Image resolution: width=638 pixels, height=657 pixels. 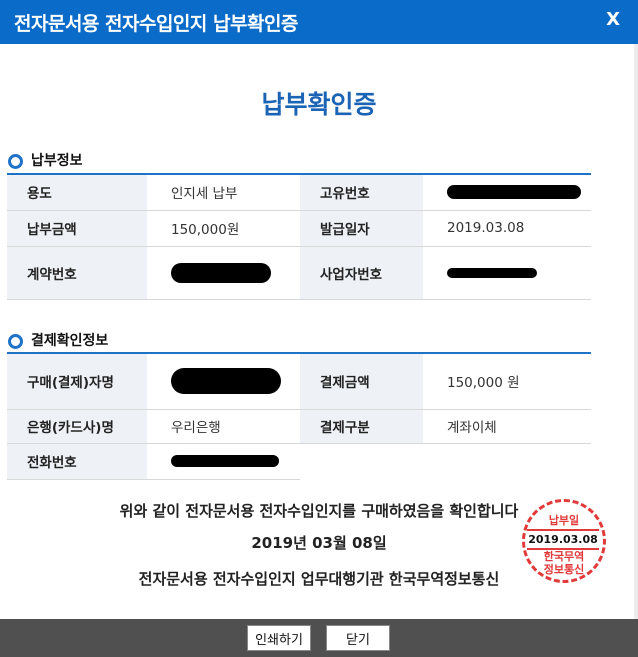 I want to click on value-business-number, so click(x=507, y=273).